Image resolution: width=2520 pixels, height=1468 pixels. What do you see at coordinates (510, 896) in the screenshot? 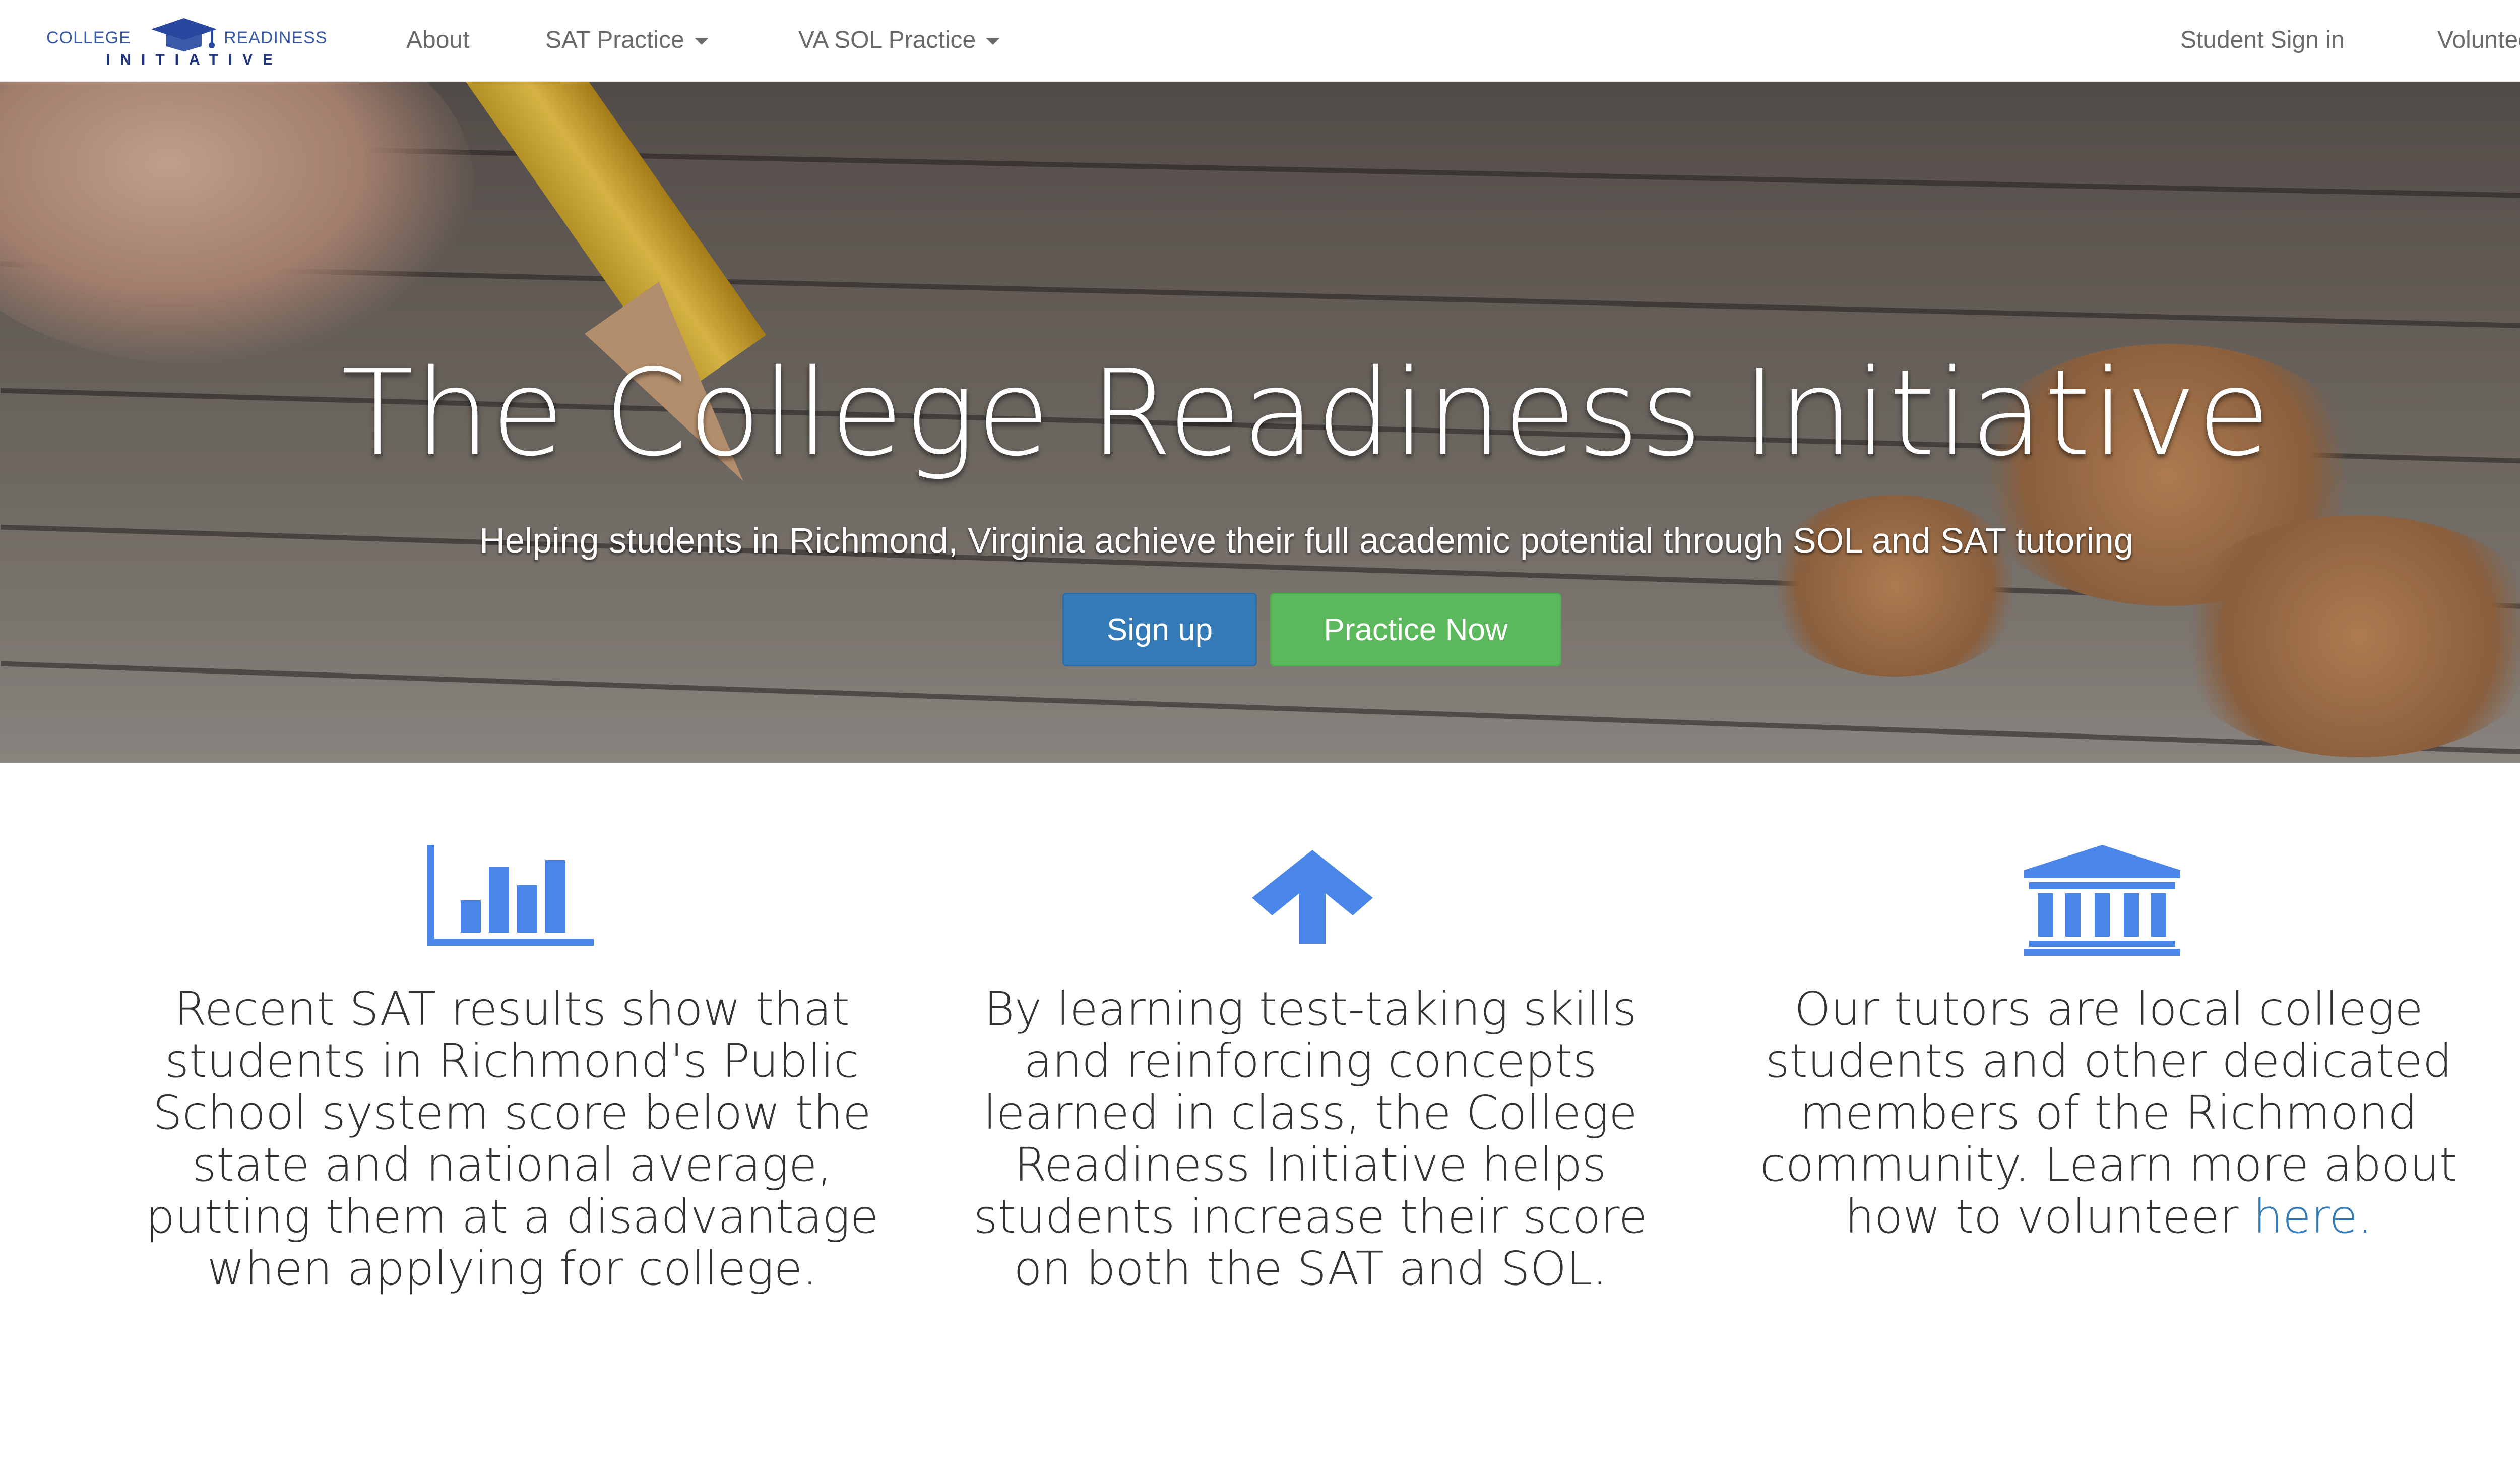
I see `bar-chart-icon` at bounding box center [510, 896].